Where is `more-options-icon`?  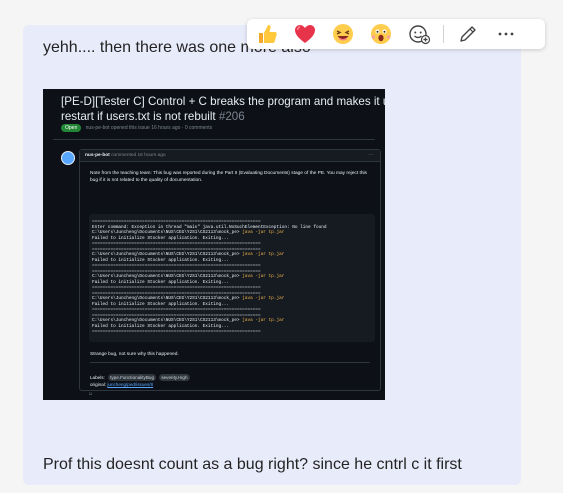
more-options-icon is located at coordinates (506, 34).